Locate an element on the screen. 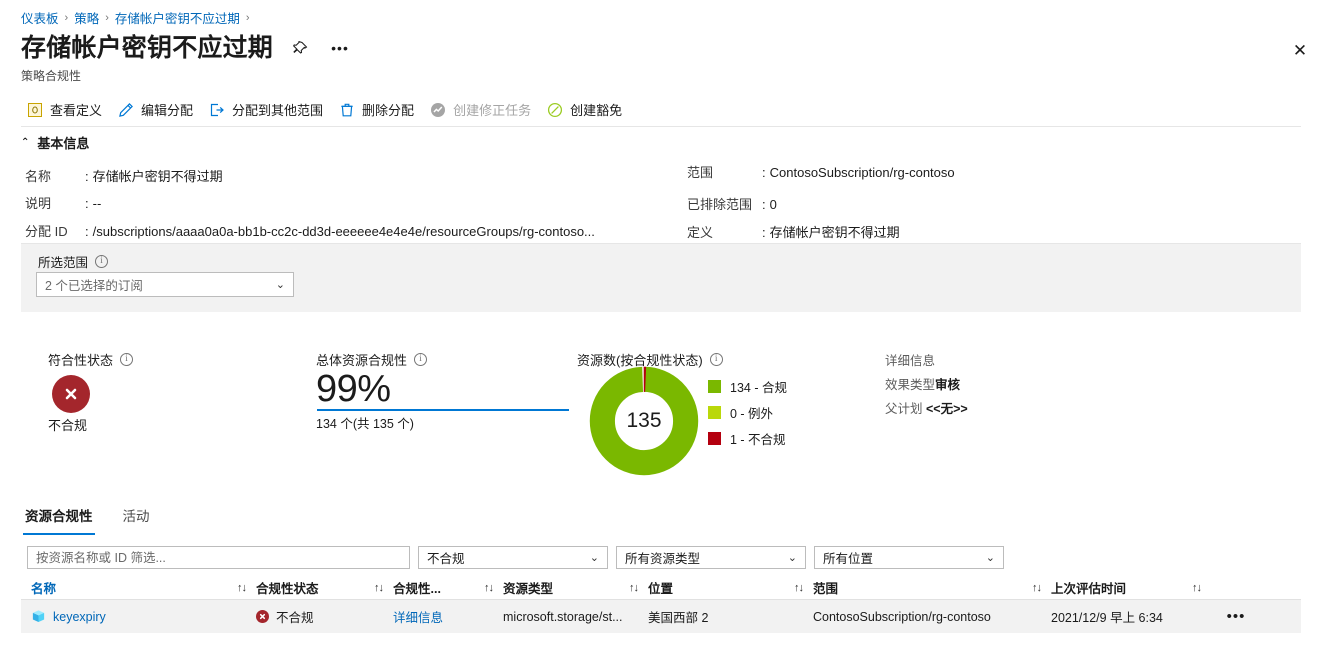 This screenshot has height=671, width=1322. basics-definition-value: 存储帐户密钥不得过期 is located at coordinates (834, 232).